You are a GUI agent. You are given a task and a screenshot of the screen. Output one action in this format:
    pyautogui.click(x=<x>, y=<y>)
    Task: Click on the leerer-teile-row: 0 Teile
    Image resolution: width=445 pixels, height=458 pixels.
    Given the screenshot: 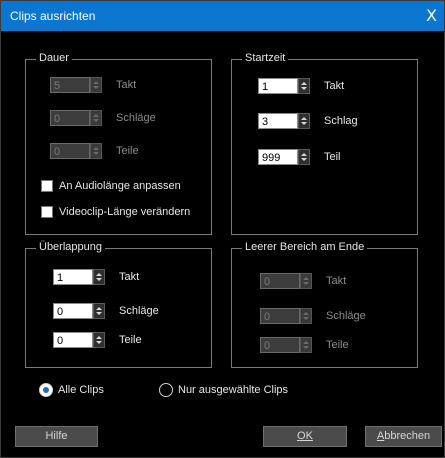 What is the action you would take?
    pyautogui.click(x=335, y=346)
    